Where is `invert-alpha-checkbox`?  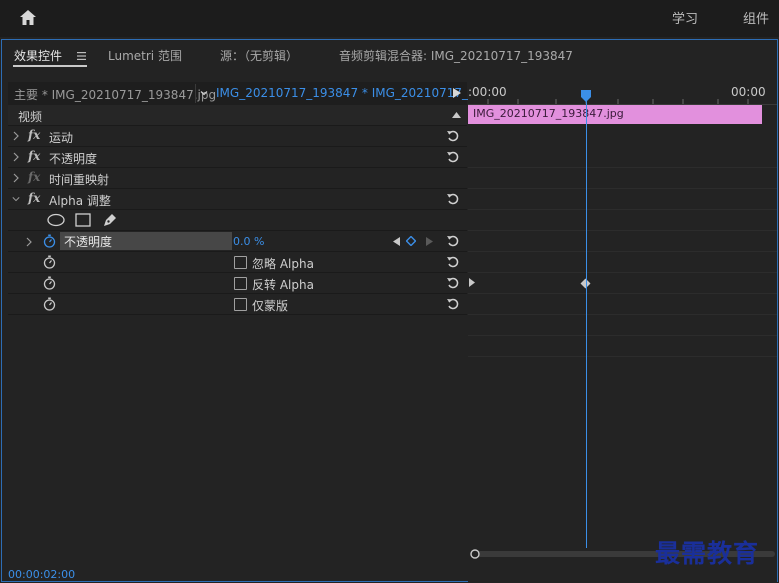 invert-alpha-checkbox is located at coordinates (240, 283).